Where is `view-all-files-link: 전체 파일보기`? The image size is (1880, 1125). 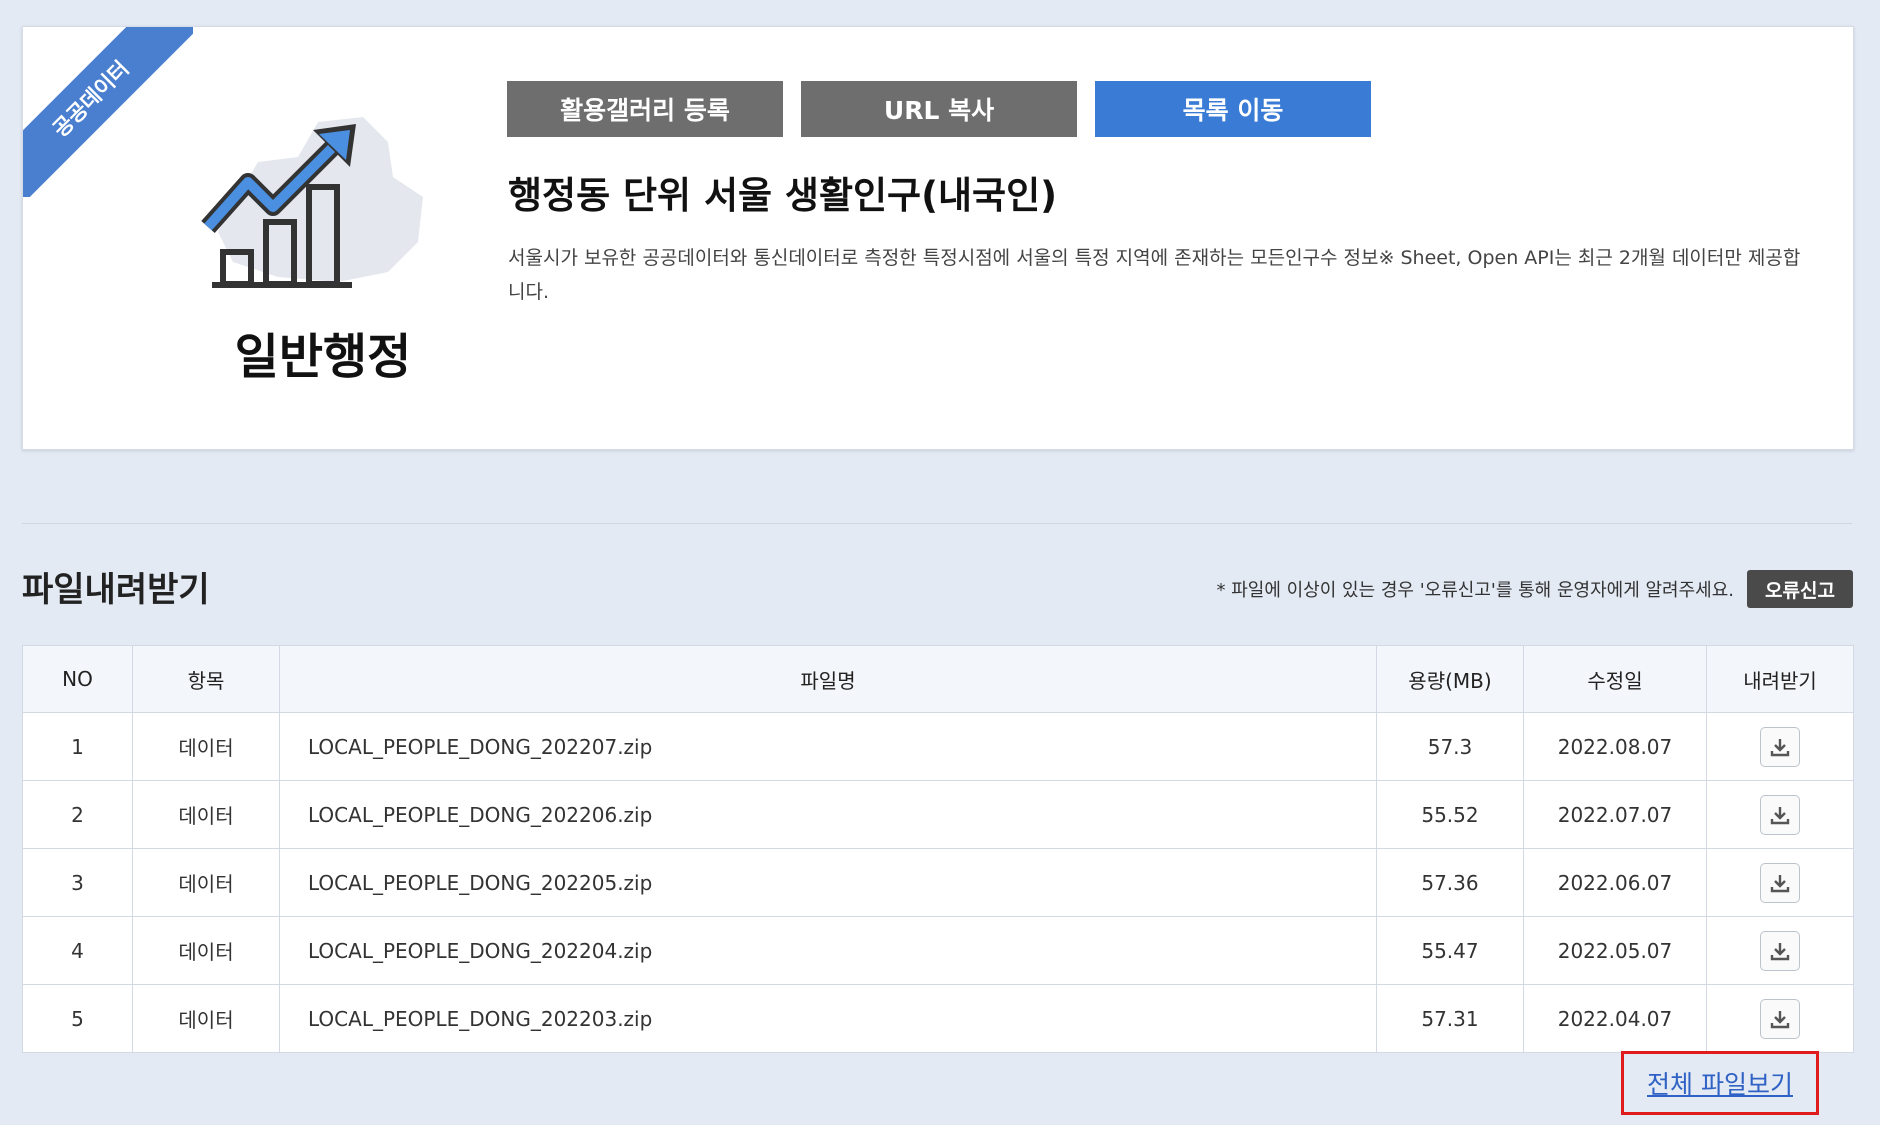
view-all-files-link: 전체 파일보기 is located at coordinates (1720, 1083).